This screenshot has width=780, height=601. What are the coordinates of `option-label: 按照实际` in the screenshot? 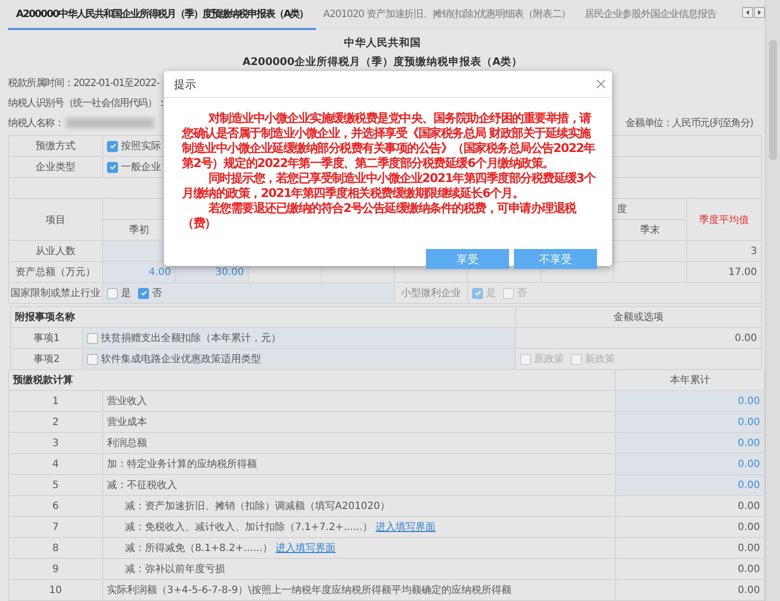 It's located at (141, 146).